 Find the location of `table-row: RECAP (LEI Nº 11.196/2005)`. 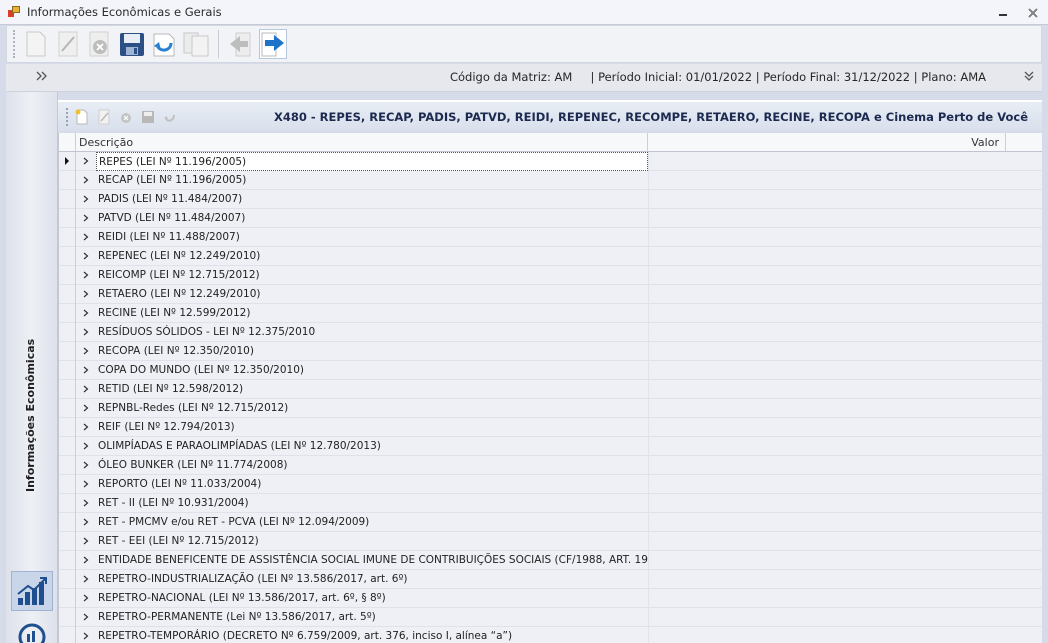

table-row: RECAP (LEI Nº 11.196/2005) is located at coordinates (550, 180).